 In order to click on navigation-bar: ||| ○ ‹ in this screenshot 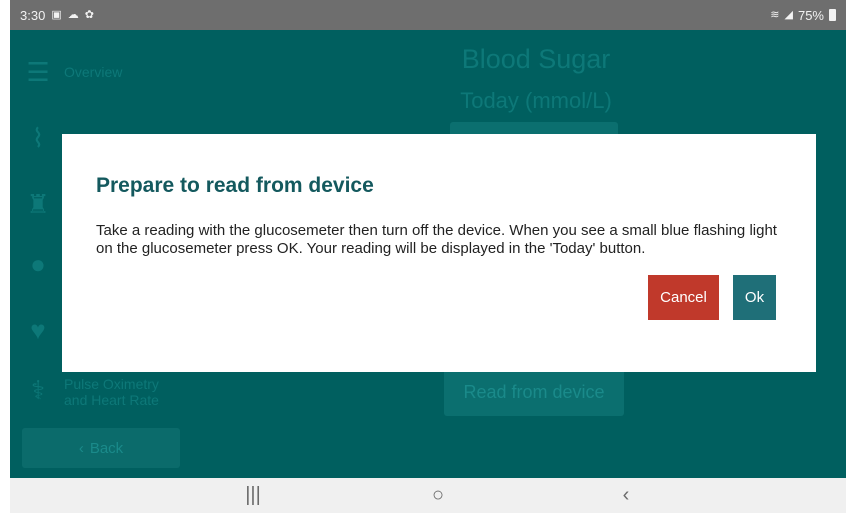, I will do `click(428, 495)`.